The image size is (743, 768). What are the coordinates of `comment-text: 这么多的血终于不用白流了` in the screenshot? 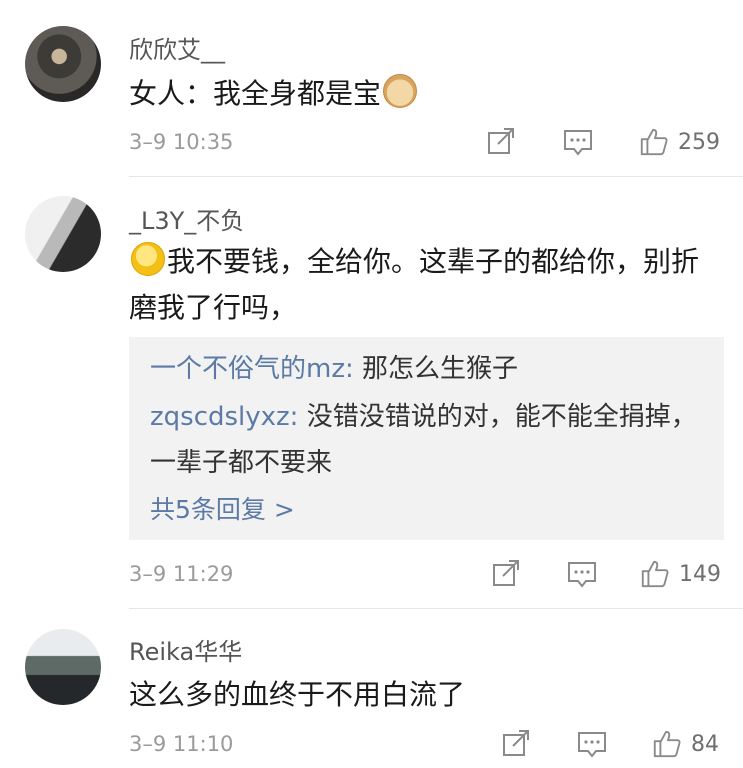 It's located at (424, 695).